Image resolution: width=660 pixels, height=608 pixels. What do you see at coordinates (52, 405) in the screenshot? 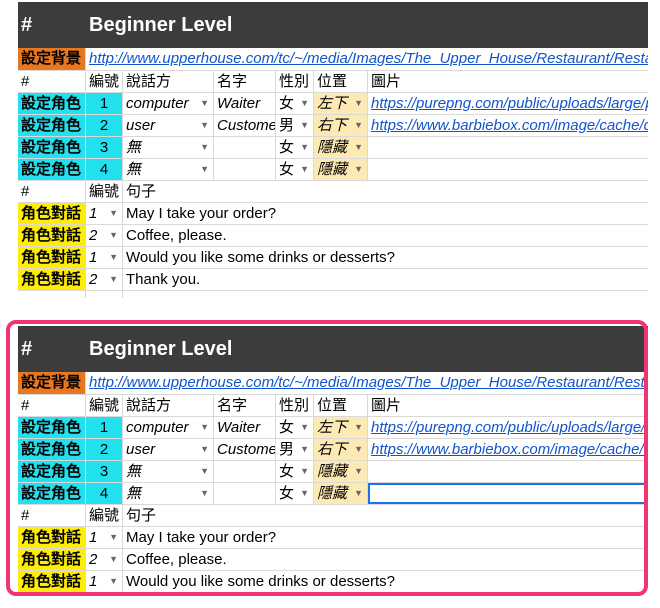
I see `col-hash: #` at bounding box center [52, 405].